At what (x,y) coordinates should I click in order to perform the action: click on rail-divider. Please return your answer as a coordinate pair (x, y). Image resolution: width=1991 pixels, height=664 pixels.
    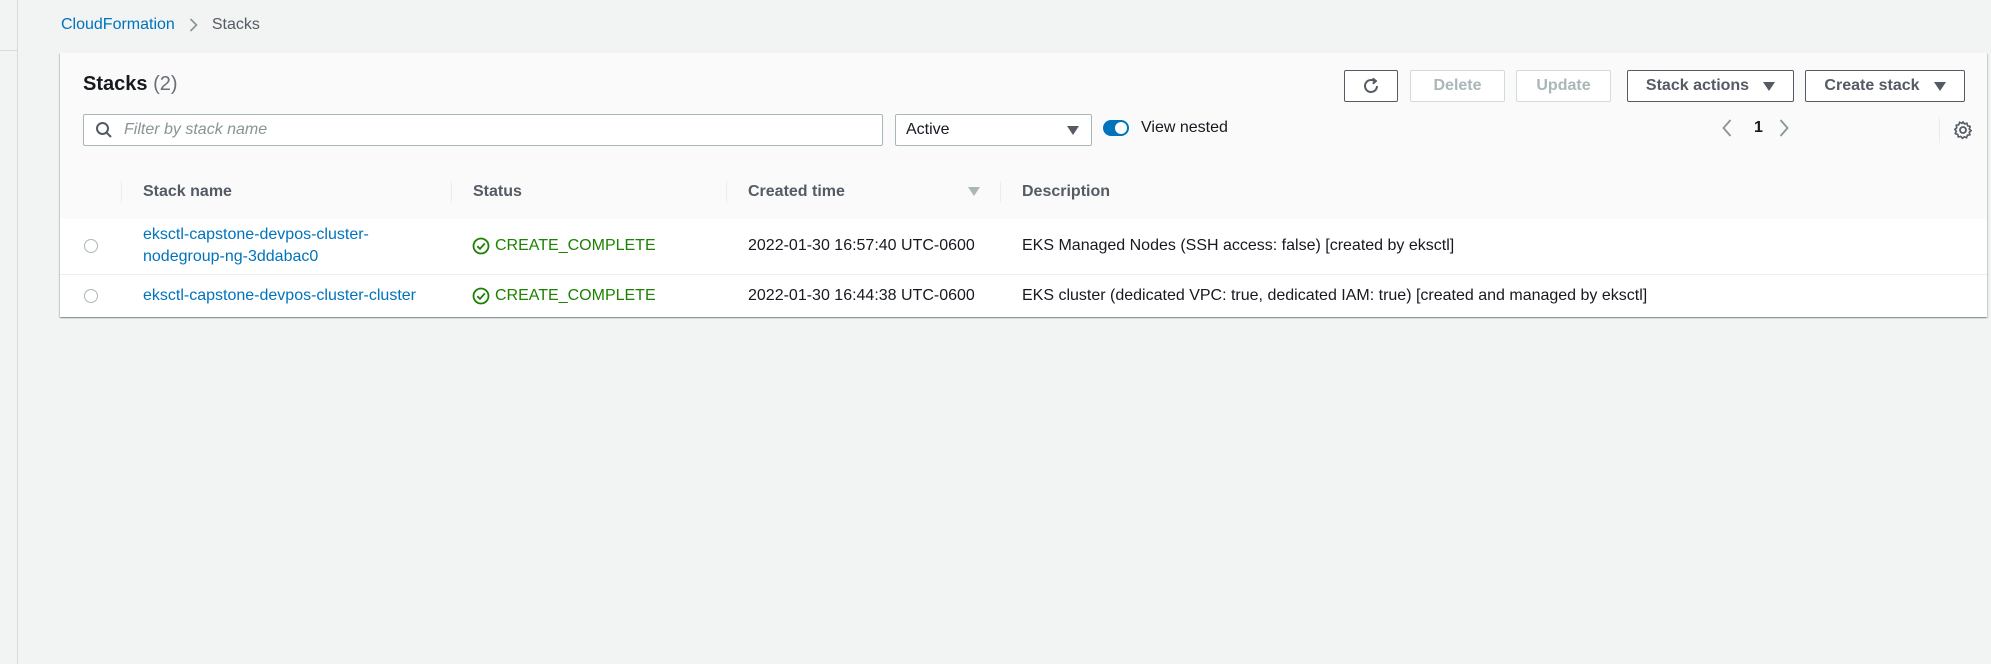
    Looking at the image, I should click on (8, 50).